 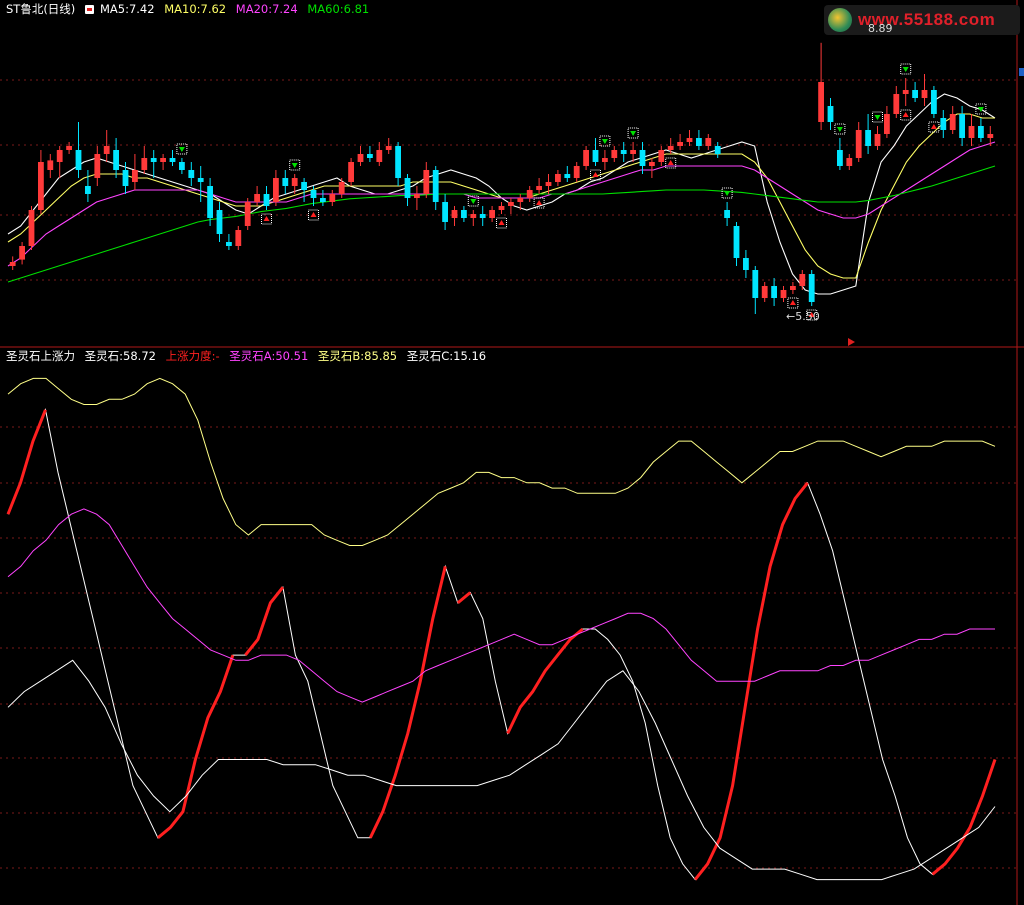 I want to click on indicator-name: 圣灵石上涨力, so click(x=40, y=356).